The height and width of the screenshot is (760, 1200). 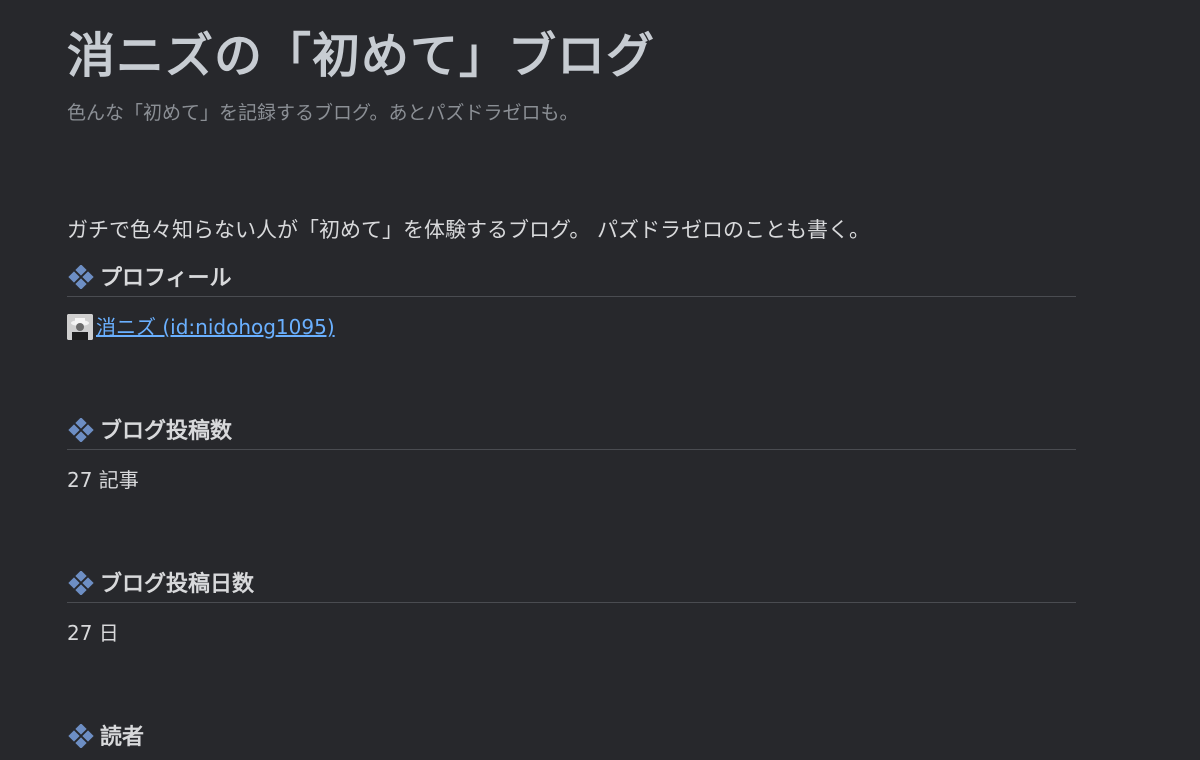 What do you see at coordinates (361, 57) in the screenshot?
I see `blog-title: 消ニズの「初めて」ブログ` at bounding box center [361, 57].